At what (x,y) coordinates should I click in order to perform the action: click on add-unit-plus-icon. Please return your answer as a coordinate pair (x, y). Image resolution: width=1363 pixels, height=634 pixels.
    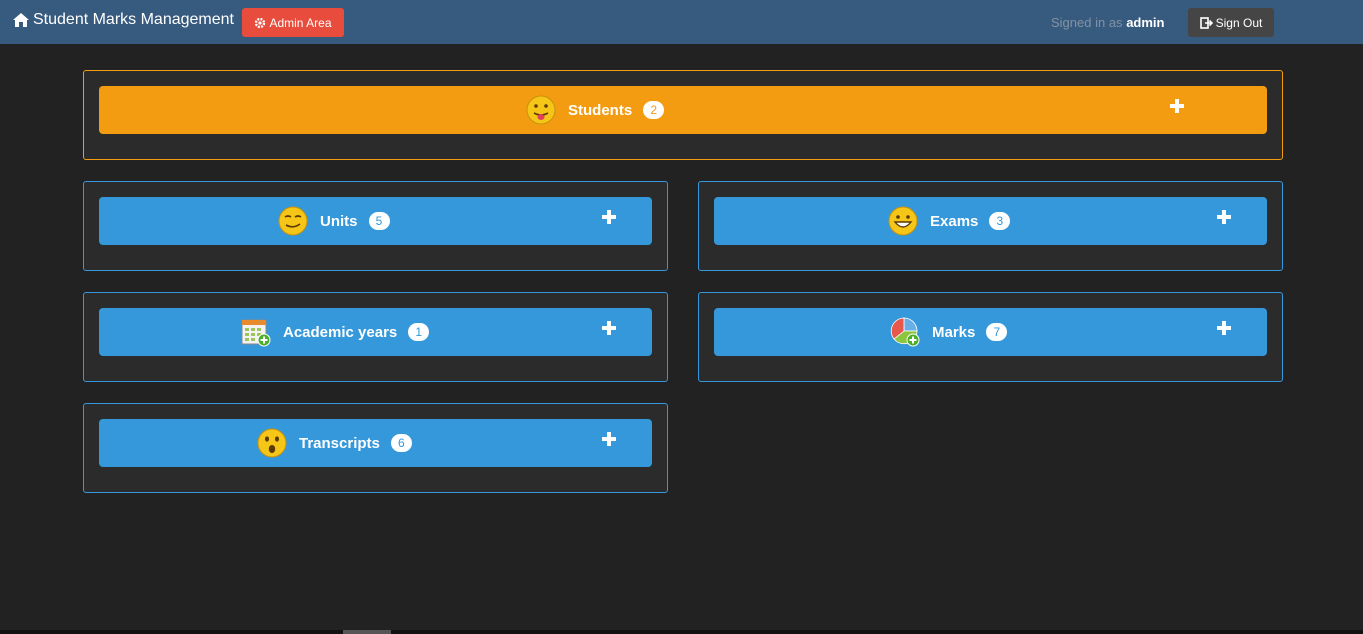
    Looking at the image, I should click on (609, 217).